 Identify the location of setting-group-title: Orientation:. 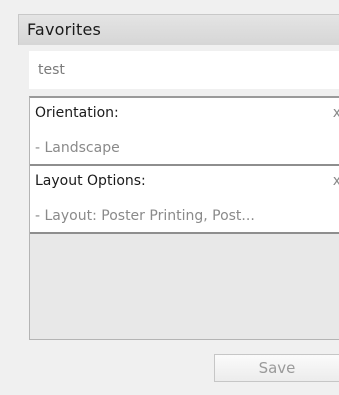
(77, 113).